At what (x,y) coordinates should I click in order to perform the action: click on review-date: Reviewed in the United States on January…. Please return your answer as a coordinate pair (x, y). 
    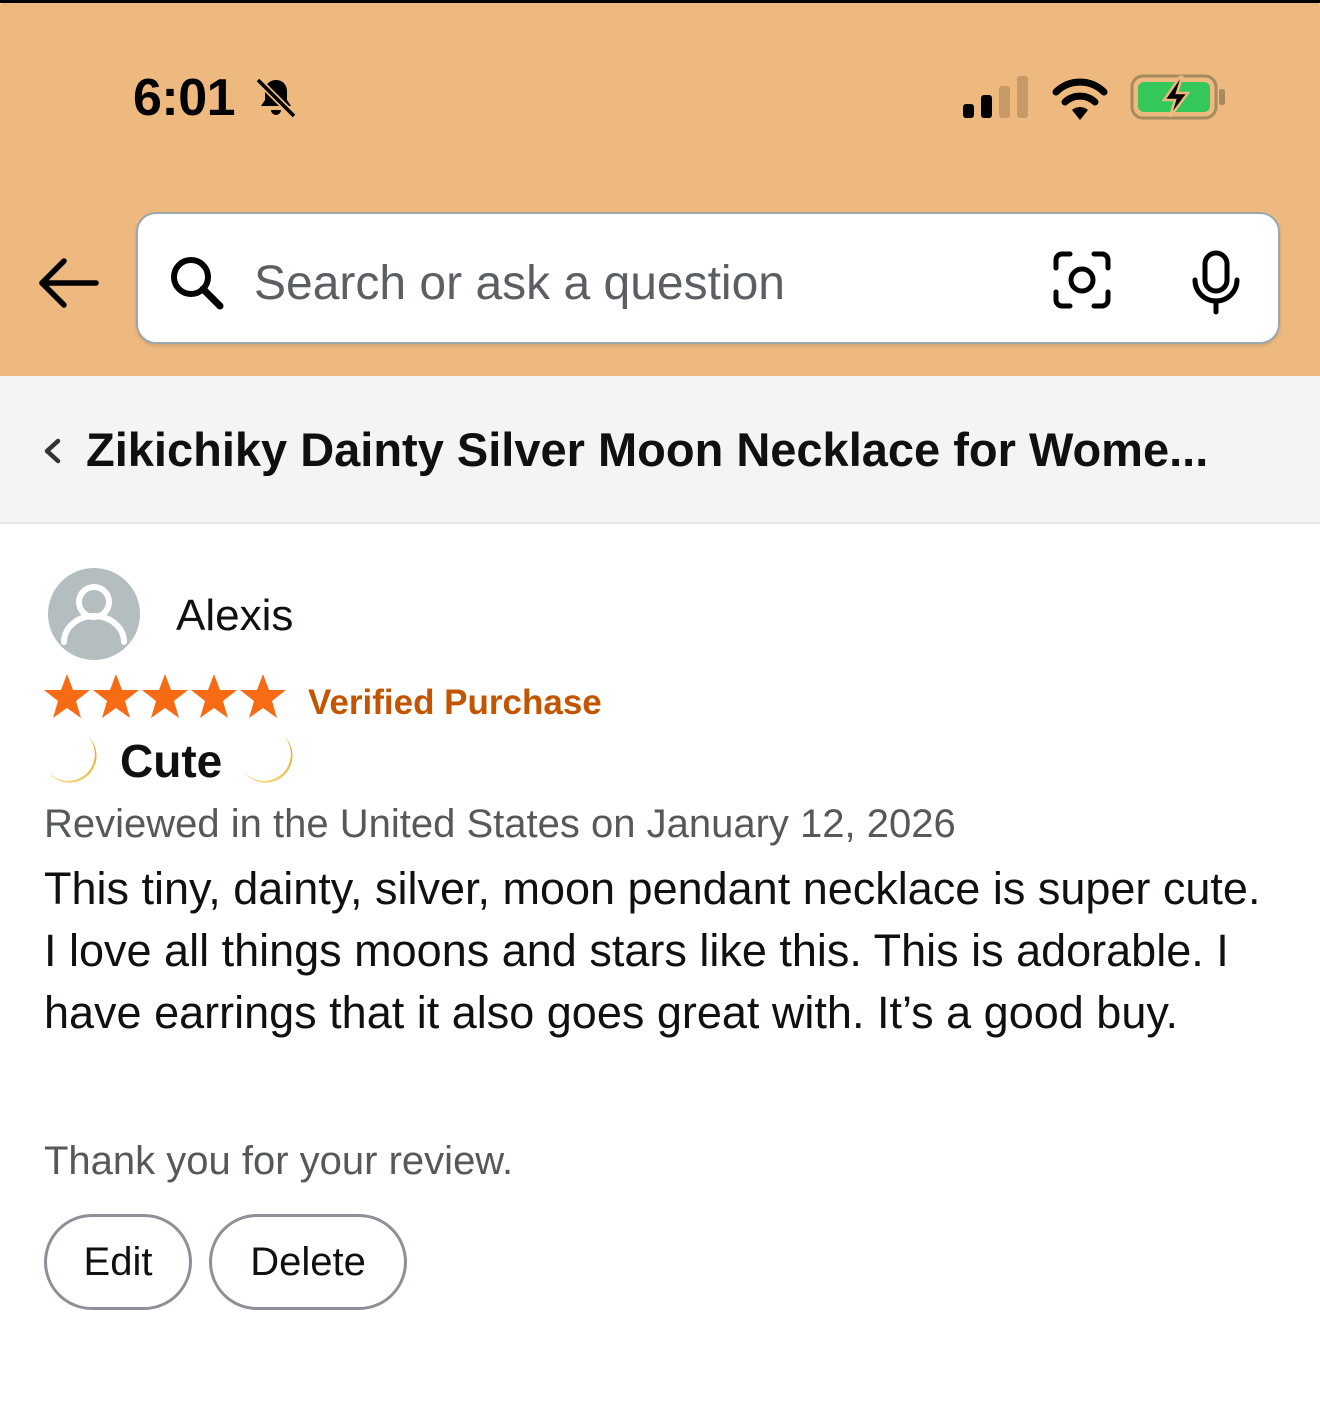
    Looking at the image, I should click on (500, 824).